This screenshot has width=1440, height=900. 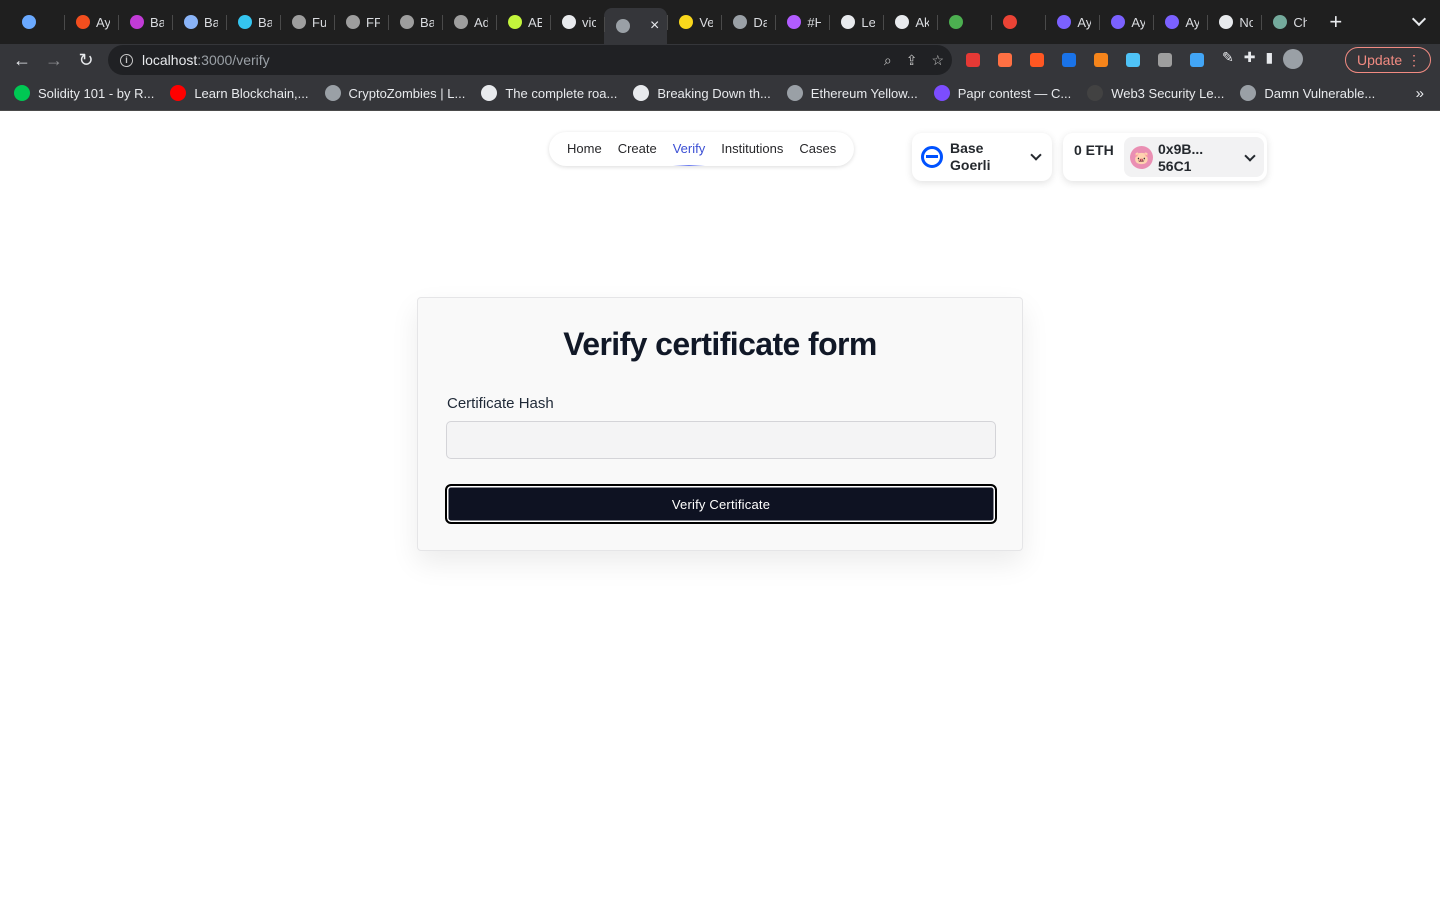 What do you see at coordinates (912, 60) in the screenshot?
I see `share-icon: ⇪` at bounding box center [912, 60].